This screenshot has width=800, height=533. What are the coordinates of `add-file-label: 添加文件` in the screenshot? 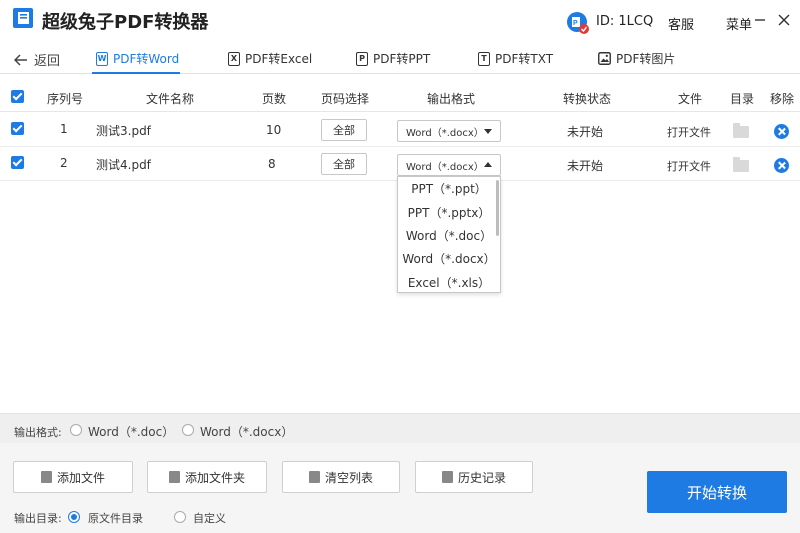 It's located at (80, 477).